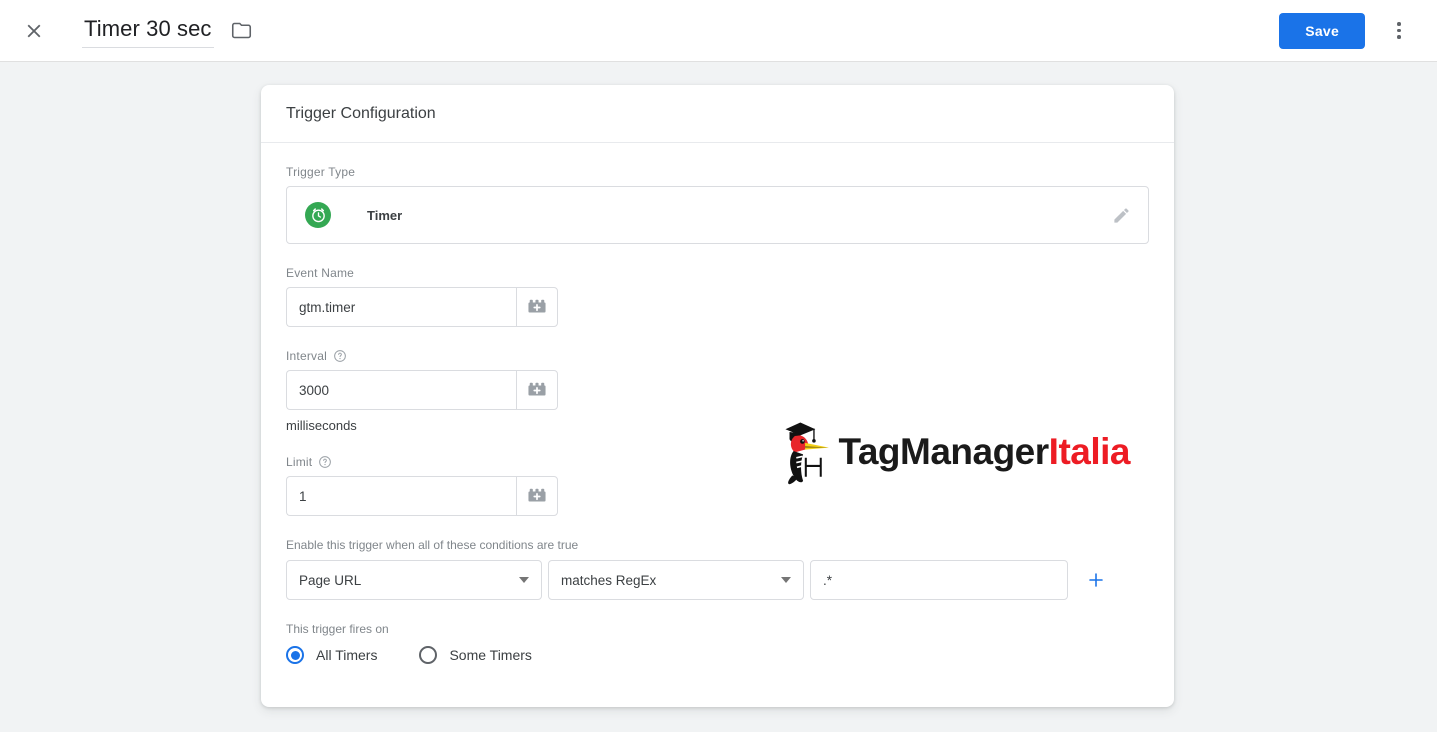  Describe the element at coordinates (718, 31) in the screenshot. I see `top-app-bar: Timer 30 sec Save` at that location.